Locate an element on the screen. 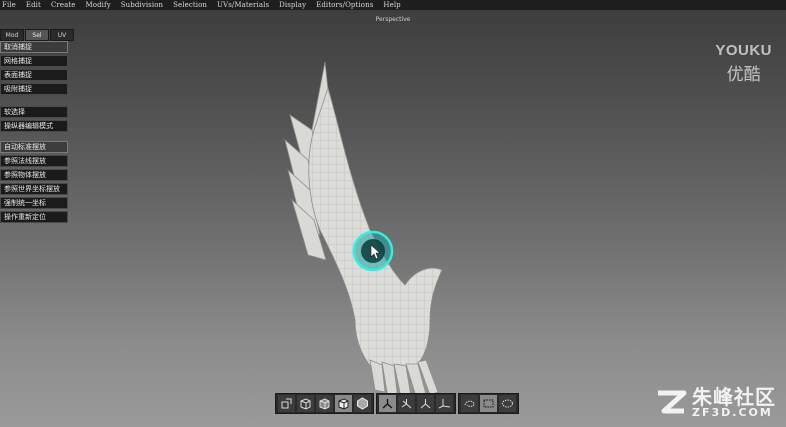 Image resolution: width=786 pixels, height=427 pixels. select-mode-group is located at coordinates (488, 403).